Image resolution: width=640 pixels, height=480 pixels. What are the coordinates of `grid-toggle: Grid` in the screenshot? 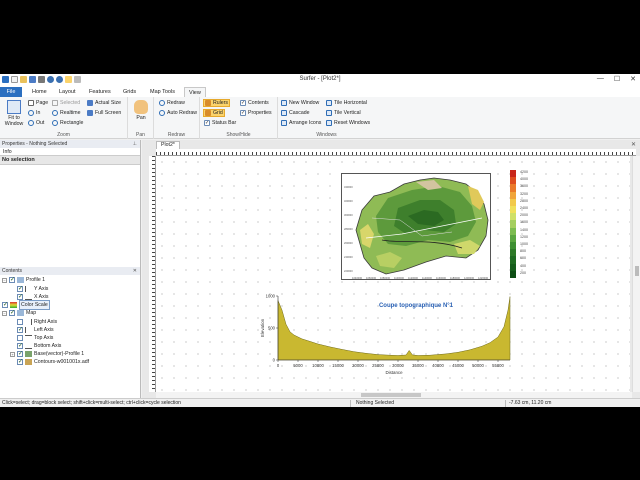 It's located at (214, 113).